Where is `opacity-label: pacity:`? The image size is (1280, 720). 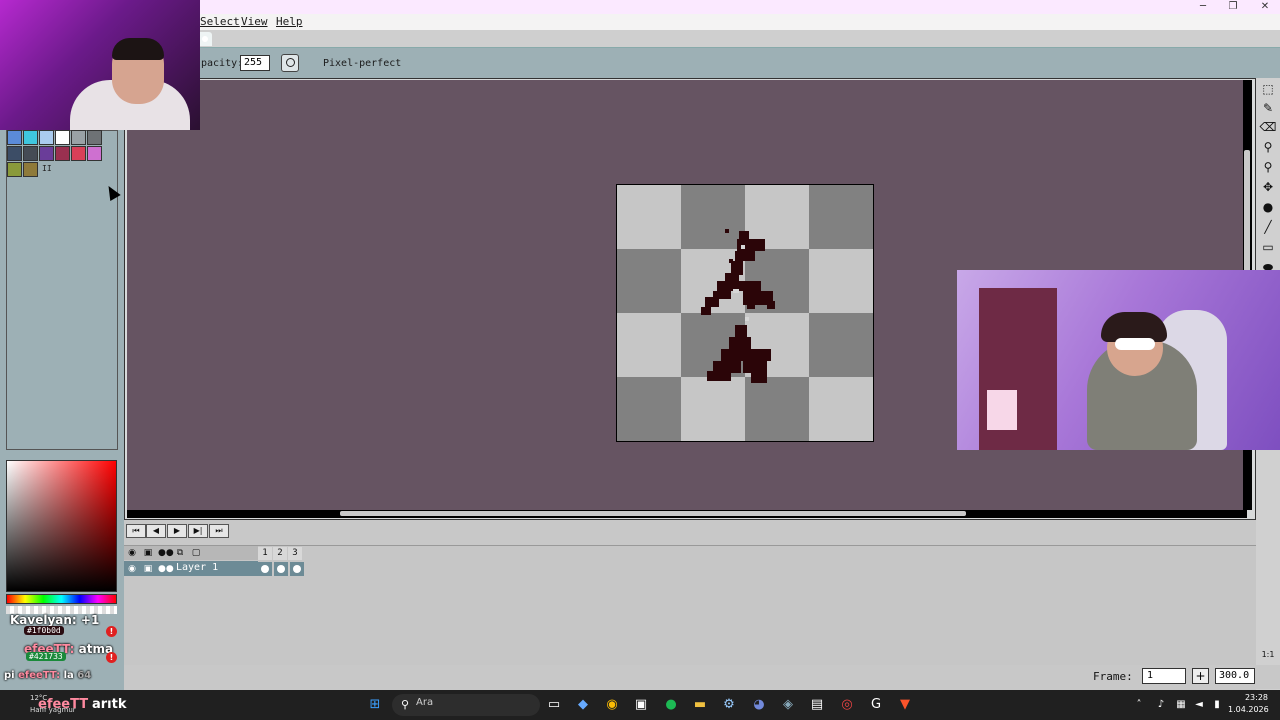
opacity-label: pacity: is located at coordinates (222, 63).